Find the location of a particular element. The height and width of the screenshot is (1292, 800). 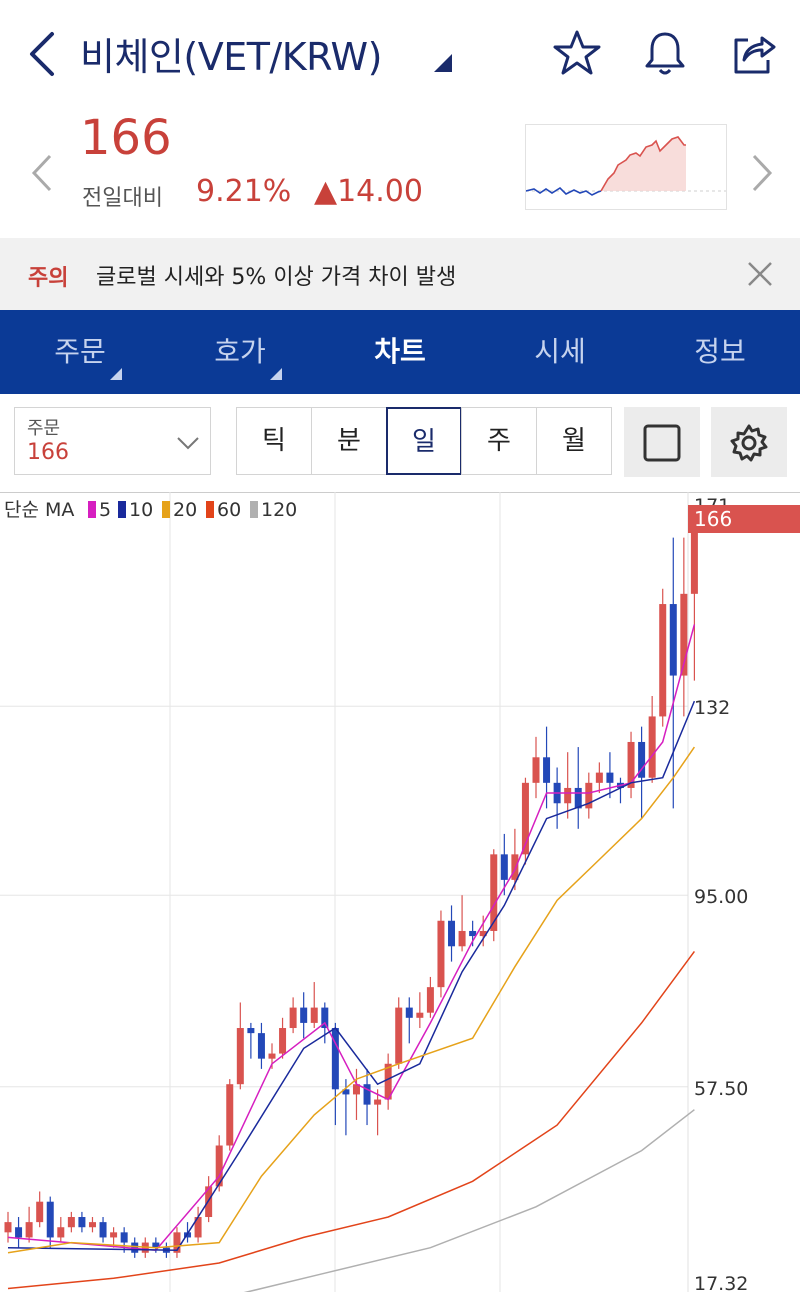

tab-orderbook: 호가 is located at coordinates (240, 352).